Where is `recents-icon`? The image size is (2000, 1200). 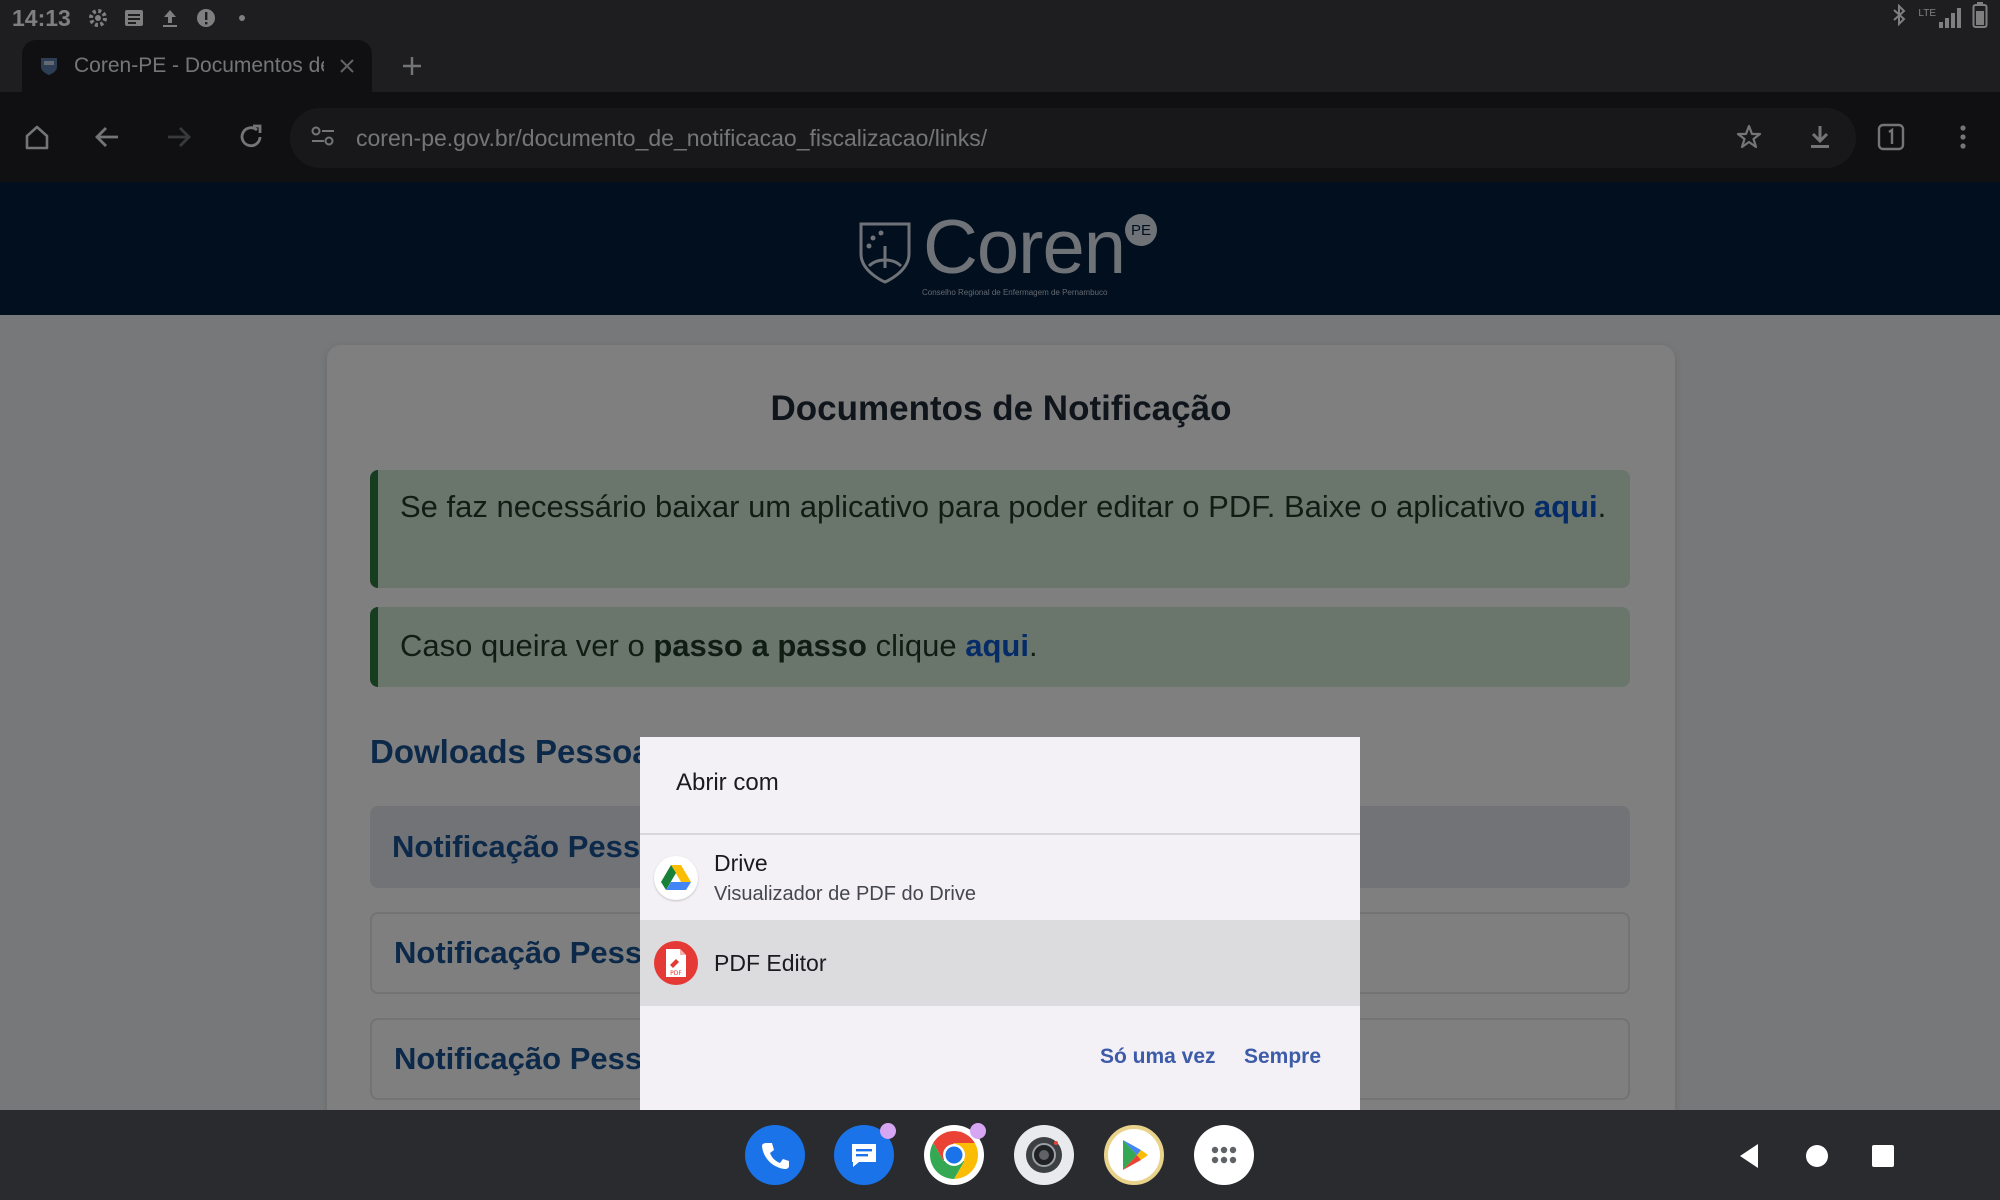 recents-icon is located at coordinates (1883, 1156).